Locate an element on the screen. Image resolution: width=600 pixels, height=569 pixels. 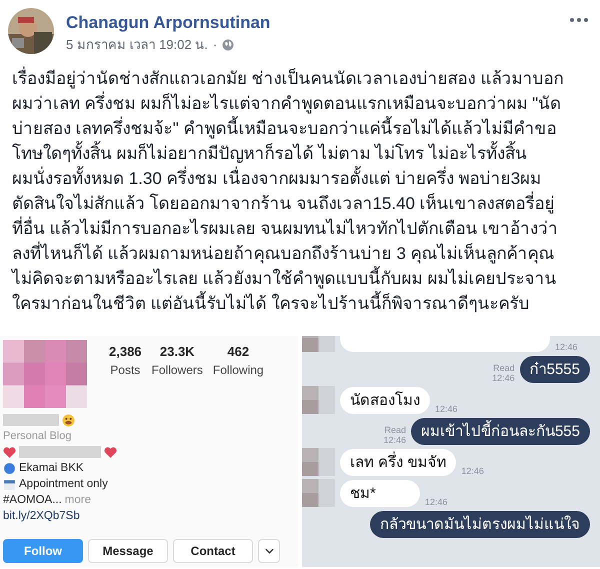
bio-text: Appointment only is located at coordinates (63, 484).